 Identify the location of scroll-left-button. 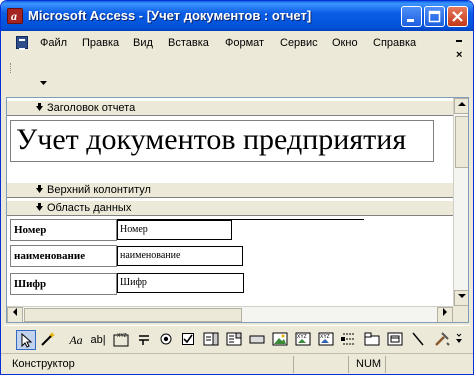
(15, 314).